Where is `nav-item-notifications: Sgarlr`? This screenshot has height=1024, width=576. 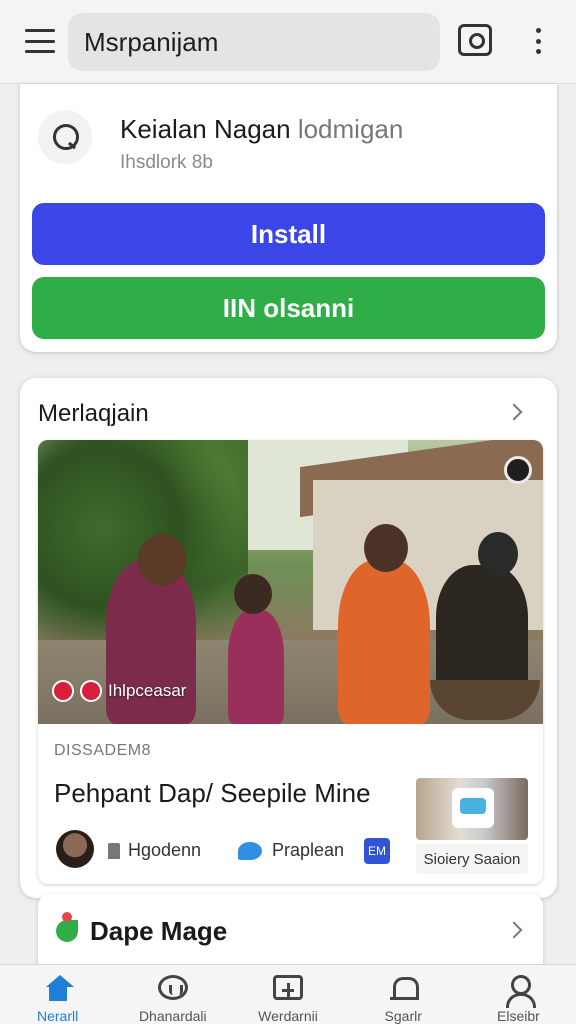 nav-item-notifications: Sgarlr is located at coordinates (403, 994).